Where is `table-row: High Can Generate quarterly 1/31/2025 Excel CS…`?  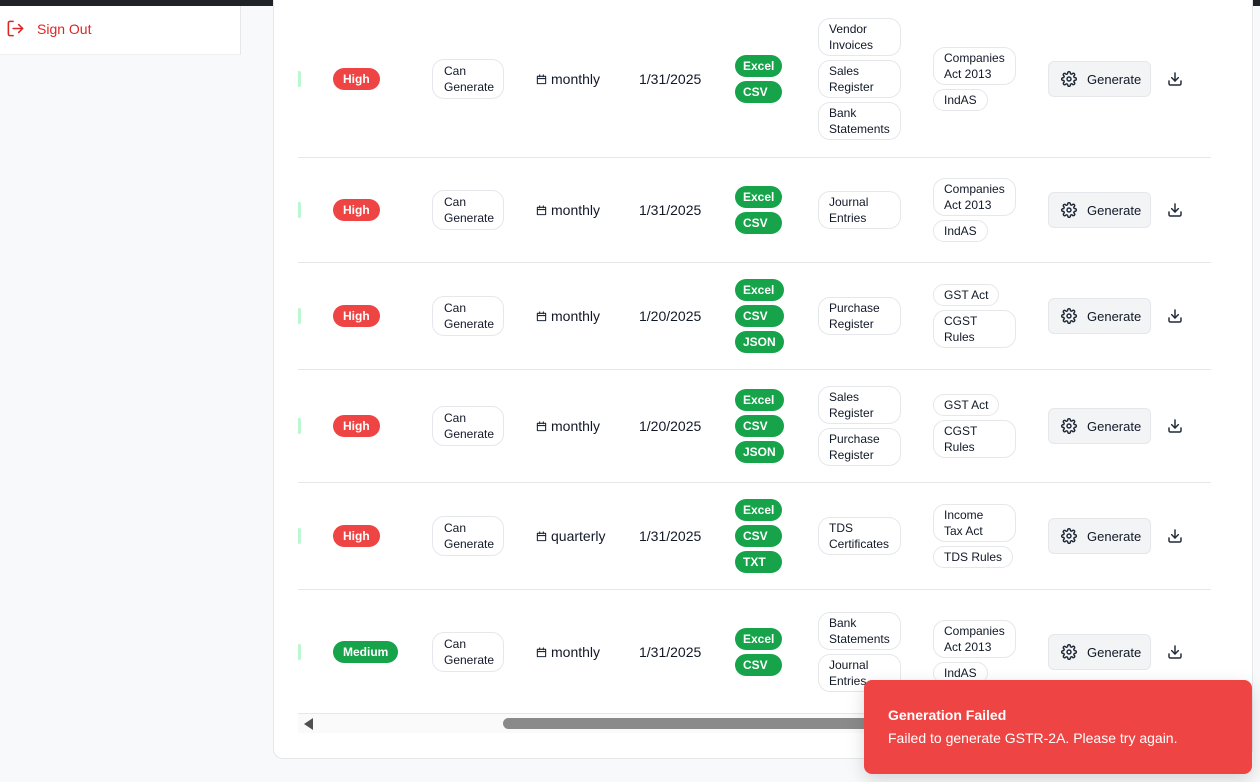 table-row: High Can Generate quarterly 1/31/2025 Excel CS… is located at coordinates (754, 536).